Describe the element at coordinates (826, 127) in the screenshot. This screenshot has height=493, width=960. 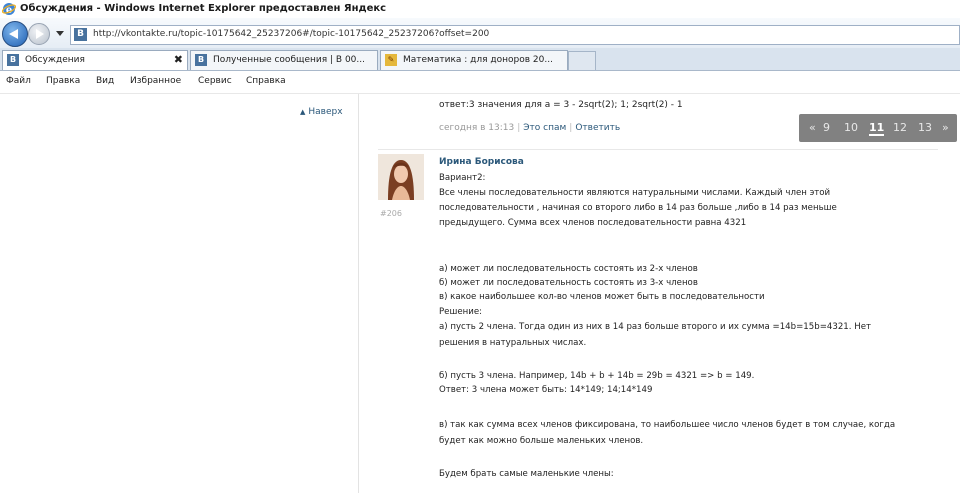
I see `pager-page-9: 9` at that location.